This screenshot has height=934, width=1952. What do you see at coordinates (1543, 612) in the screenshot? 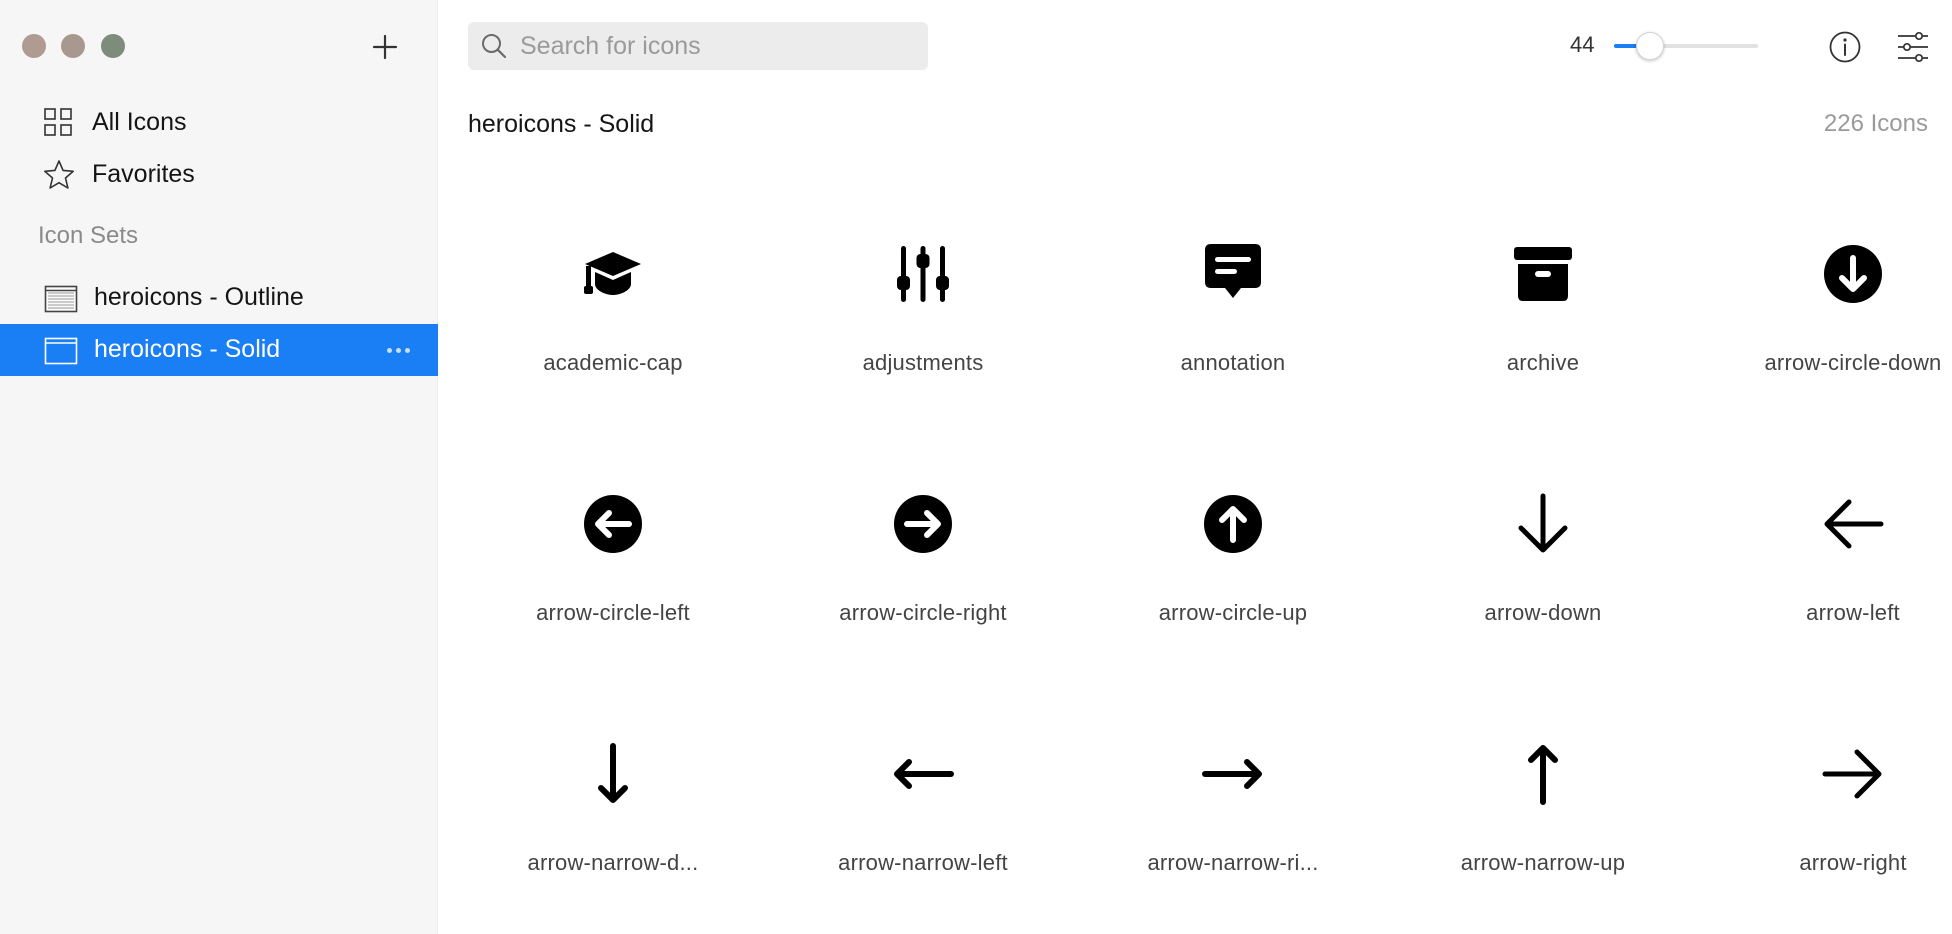
I see `icon-label: arrow-down` at bounding box center [1543, 612].